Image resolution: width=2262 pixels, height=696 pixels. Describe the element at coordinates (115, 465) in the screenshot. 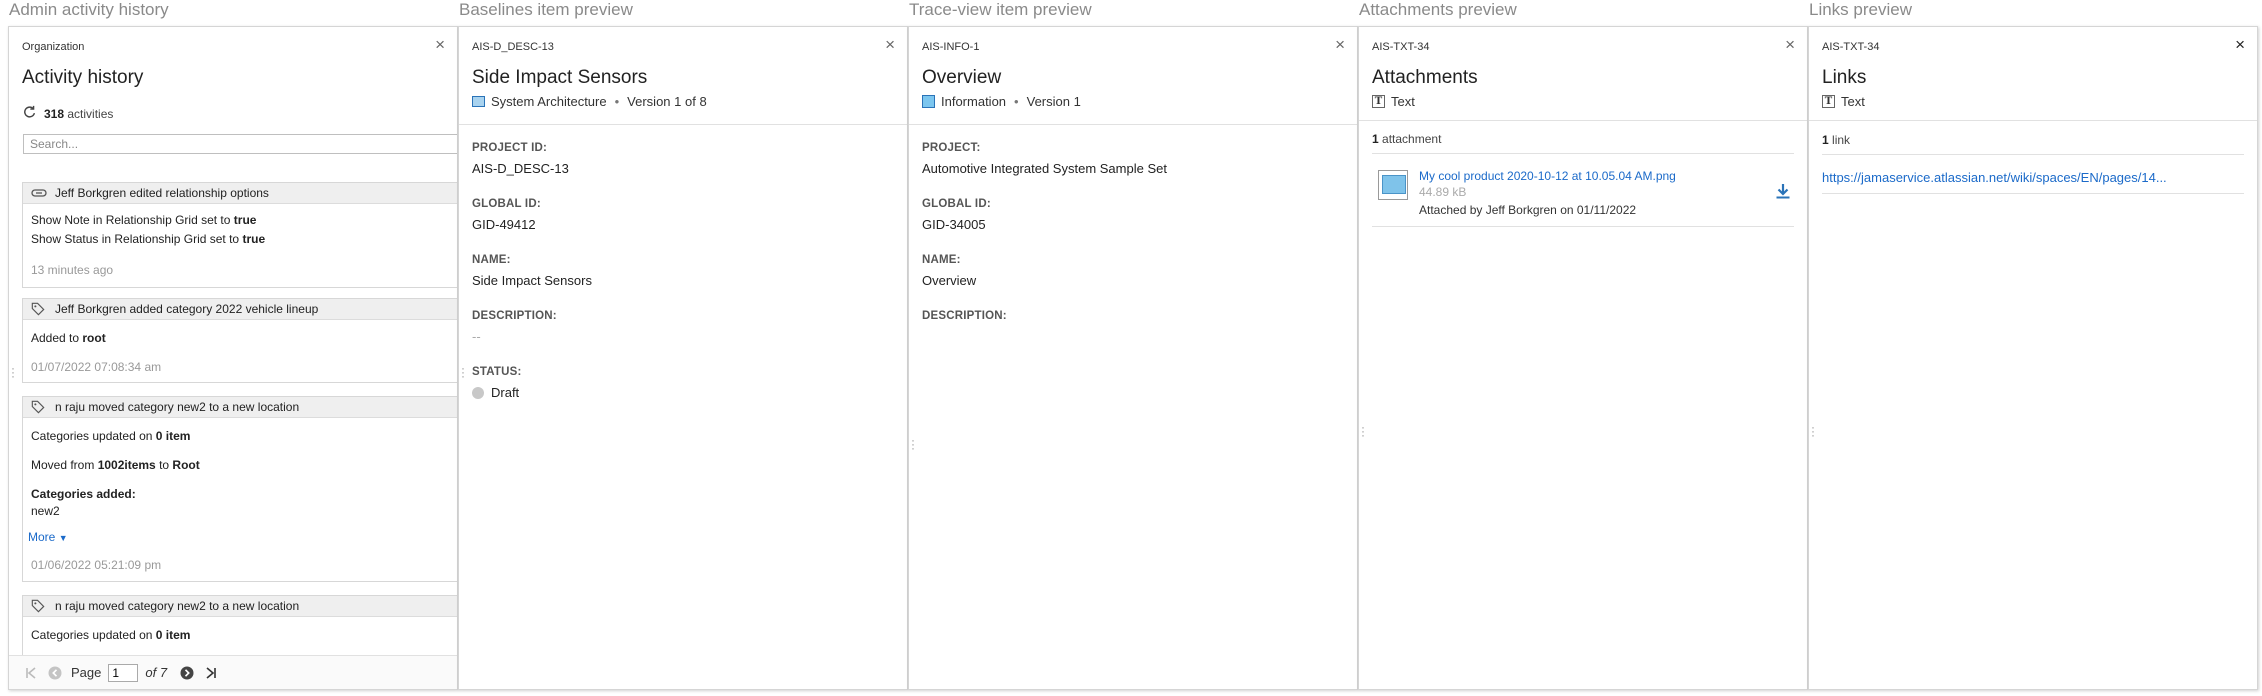

I see `activity-entry-line: Moved from 1002items to Root` at that location.